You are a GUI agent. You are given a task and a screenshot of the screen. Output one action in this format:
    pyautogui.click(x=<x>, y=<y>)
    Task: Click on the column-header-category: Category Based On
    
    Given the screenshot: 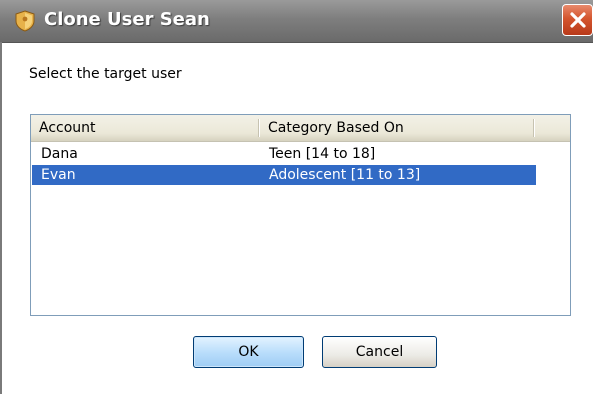 What is the action you would take?
    pyautogui.click(x=396, y=128)
    